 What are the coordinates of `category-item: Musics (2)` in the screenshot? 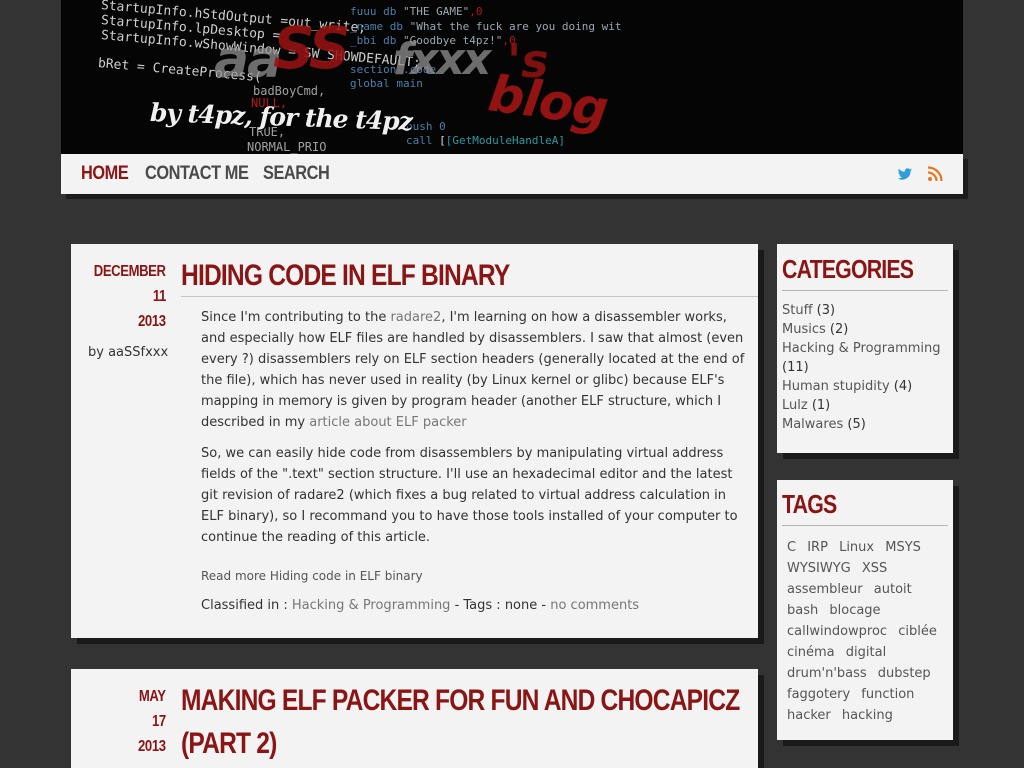 It's located at (815, 329).